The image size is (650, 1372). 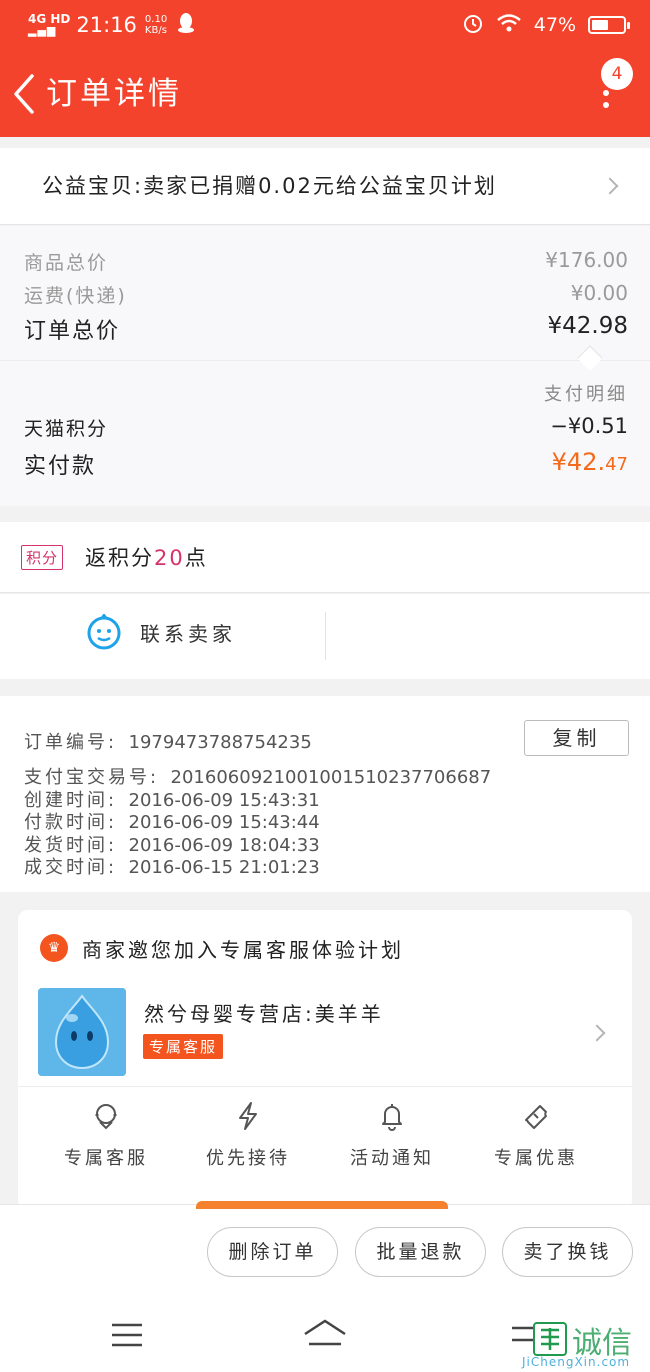 What do you see at coordinates (114, 94) in the screenshot?
I see `page-title: 订单详情` at bounding box center [114, 94].